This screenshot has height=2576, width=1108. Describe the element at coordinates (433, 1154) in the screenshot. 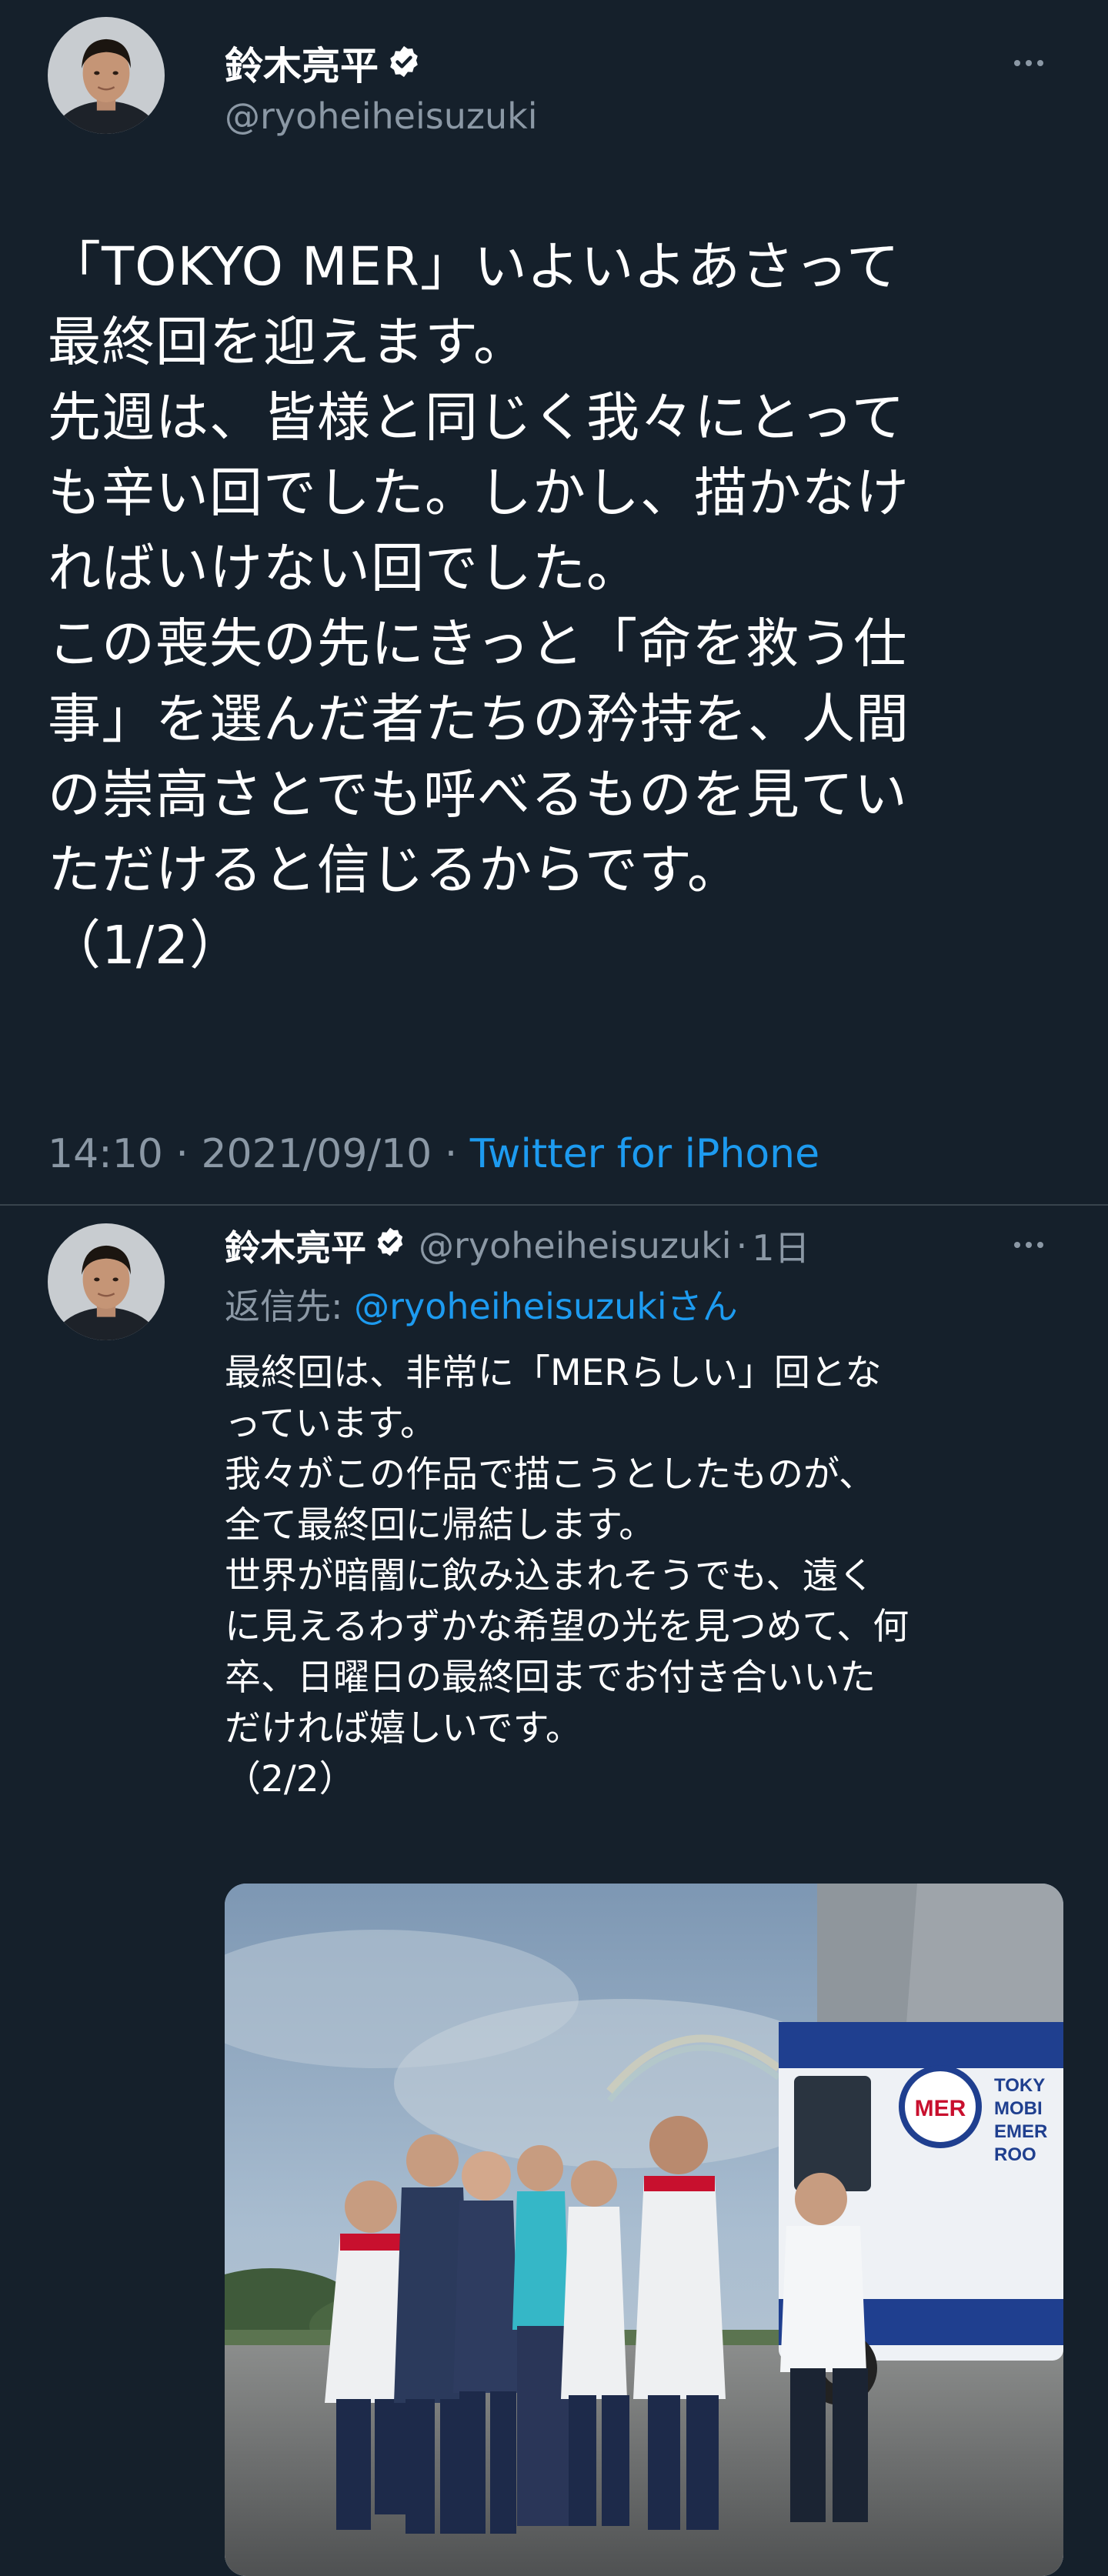

I see `tweet-meta: 14:10 · 2021/09/10 · Twitter for iPhone` at that location.